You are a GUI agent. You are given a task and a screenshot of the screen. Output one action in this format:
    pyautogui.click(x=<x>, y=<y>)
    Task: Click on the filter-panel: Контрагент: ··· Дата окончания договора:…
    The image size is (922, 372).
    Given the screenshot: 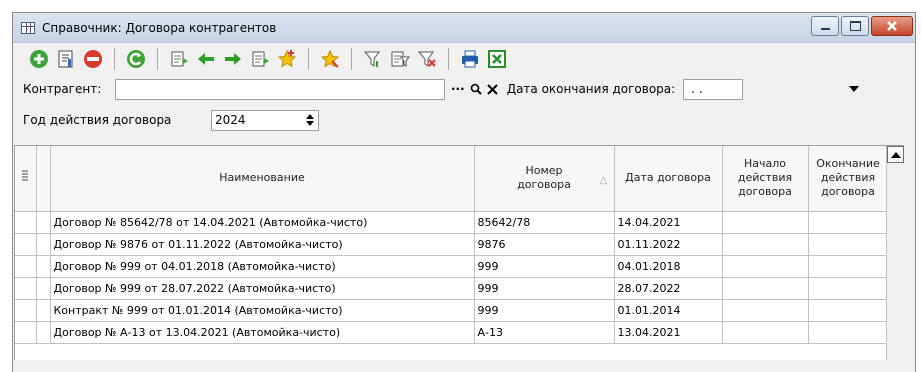 What is the action you would take?
    pyautogui.click(x=464, y=104)
    